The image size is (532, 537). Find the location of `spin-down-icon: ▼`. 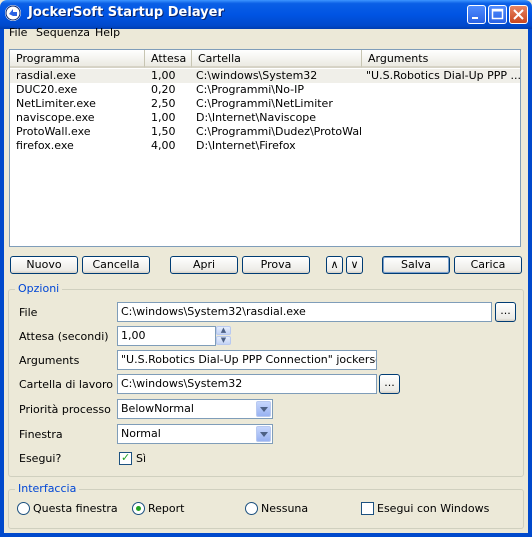

spin-down-icon: ▼ is located at coordinates (223, 340).